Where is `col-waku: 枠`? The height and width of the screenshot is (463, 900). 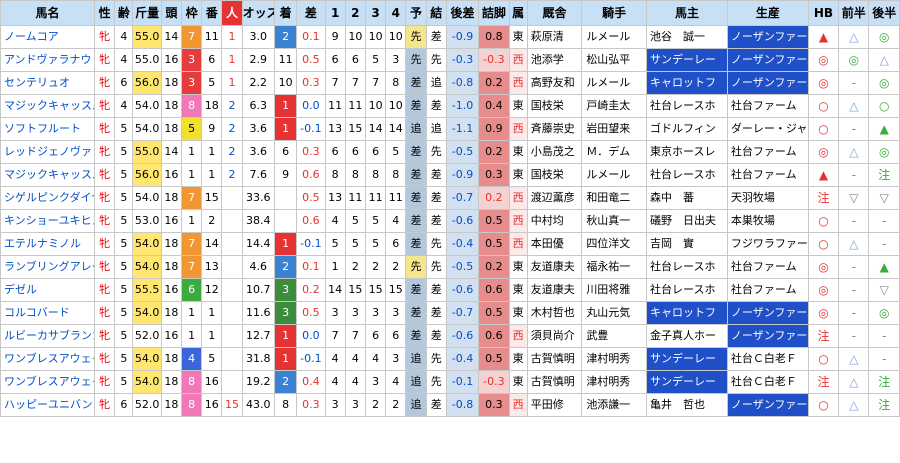
col-waku: 枠 is located at coordinates (191, 13).